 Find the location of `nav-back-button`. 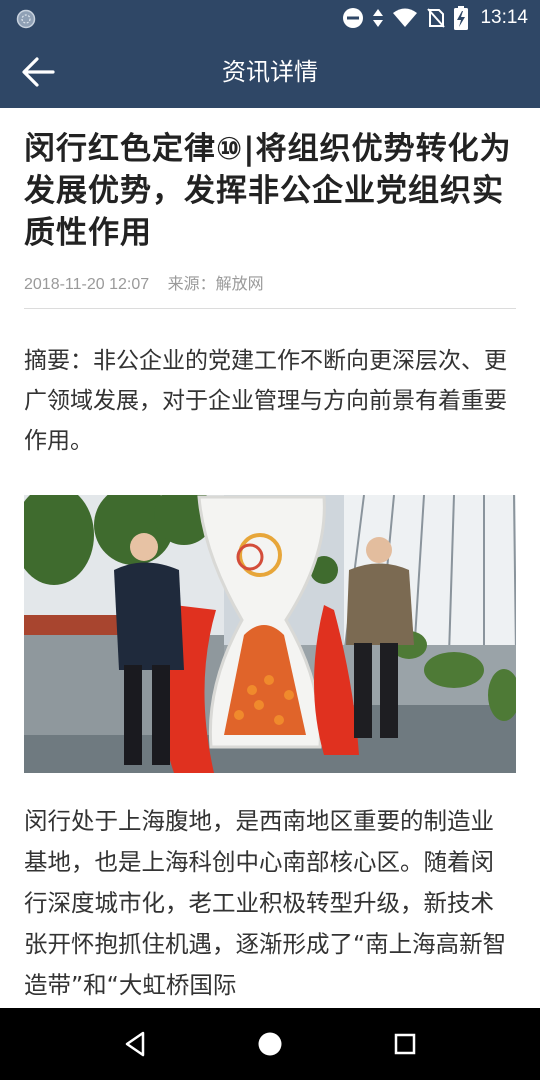

nav-back-button is located at coordinates (135, 1044).